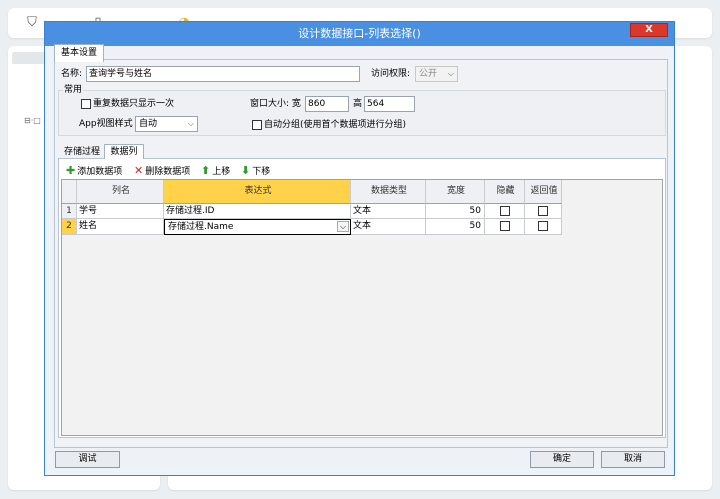 Image resolution: width=720 pixels, height=499 pixels. I want to click on debug-button: 调试, so click(87, 459).